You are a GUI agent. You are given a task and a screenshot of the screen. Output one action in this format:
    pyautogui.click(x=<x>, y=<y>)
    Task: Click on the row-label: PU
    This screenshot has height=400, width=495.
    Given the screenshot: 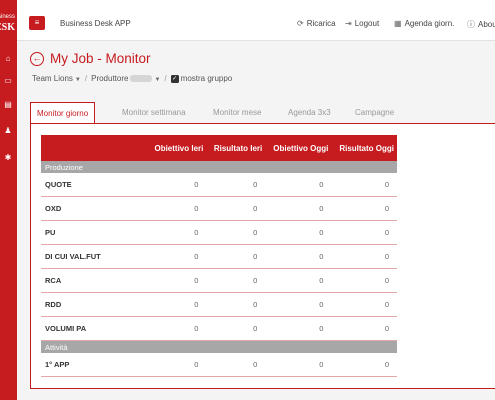 What is the action you would take?
    pyautogui.click(x=94, y=232)
    